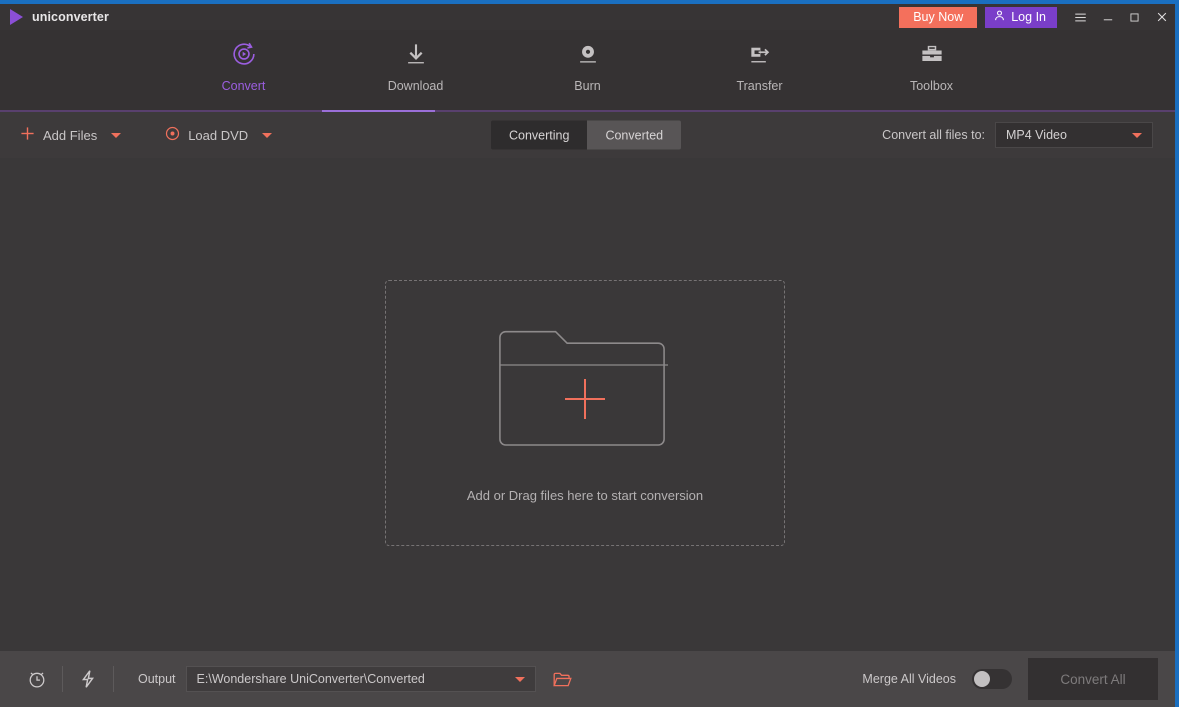 The height and width of the screenshot is (707, 1179). Describe the element at coordinates (172, 135) in the screenshot. I see `disc-icon` at that location.